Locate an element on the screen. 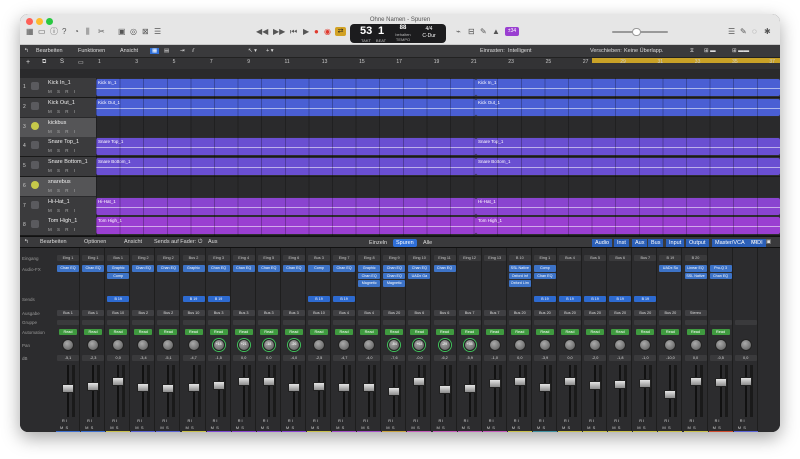 The width and height of the screenshot is (800, 459). duplicate-track-icon: ⧉ is located at coordinates (44, 62).